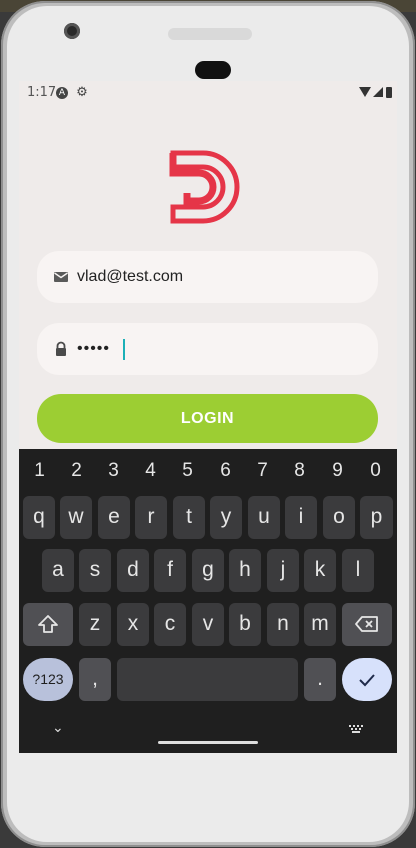 The width and height of the screenshot is (416, 848). I want to click on backspace-key, so click(367, 624).